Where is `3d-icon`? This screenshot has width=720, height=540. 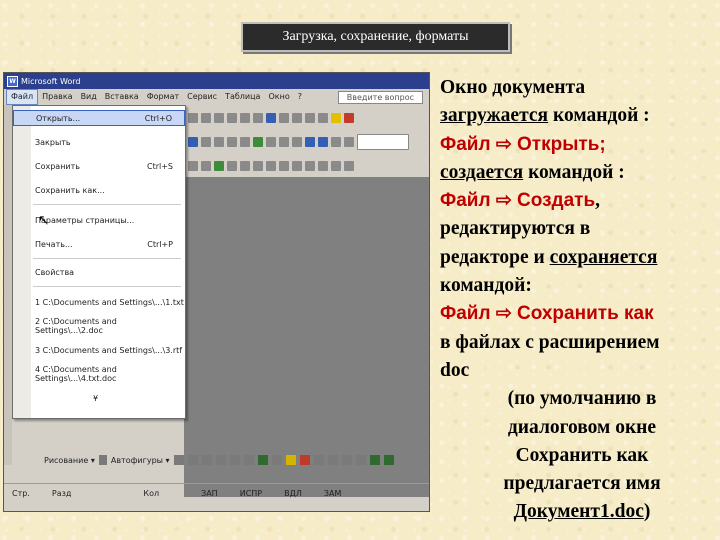 3d-icon is located at coordinates (388, 460).